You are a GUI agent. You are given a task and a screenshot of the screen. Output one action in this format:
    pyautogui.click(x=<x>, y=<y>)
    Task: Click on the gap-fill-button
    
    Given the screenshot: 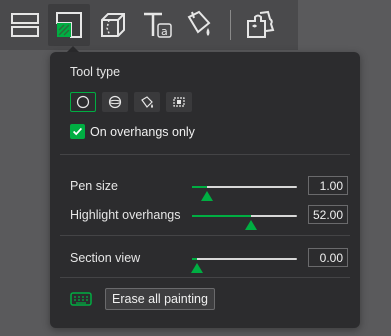 What is the action you would take?
    pyautogui.click(x=179, y=102)
    